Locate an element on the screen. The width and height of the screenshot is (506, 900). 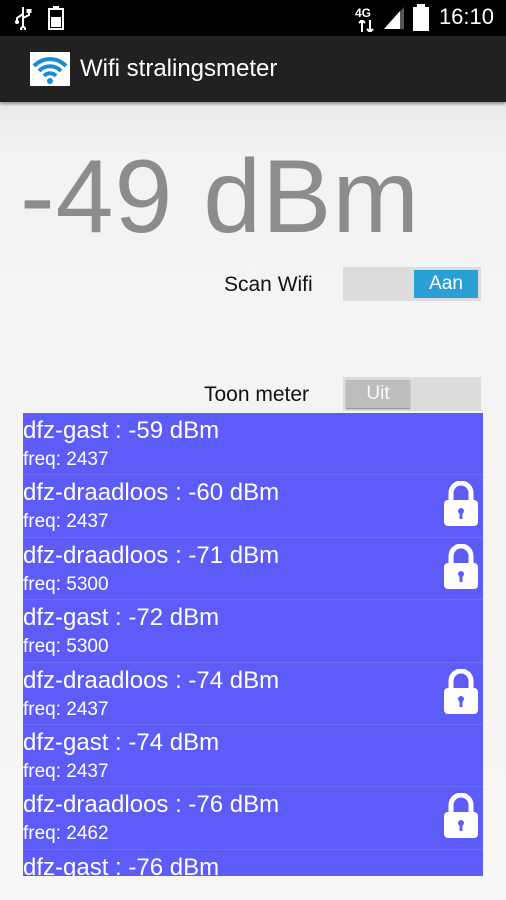
network-ssid: dfz-gast : -76 dBm is located at coordinates (121, 864).